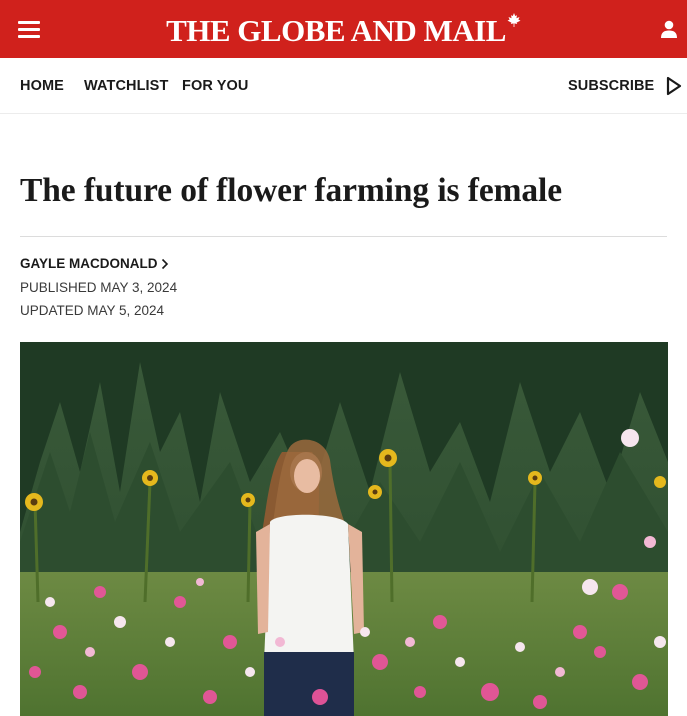  What do you see at coordinates (343, 86) in the screenshot?
I see `section-nav: HOME WATCHLIST FOR YOU SUBSCRIBE` at bounding box center [343, 86].